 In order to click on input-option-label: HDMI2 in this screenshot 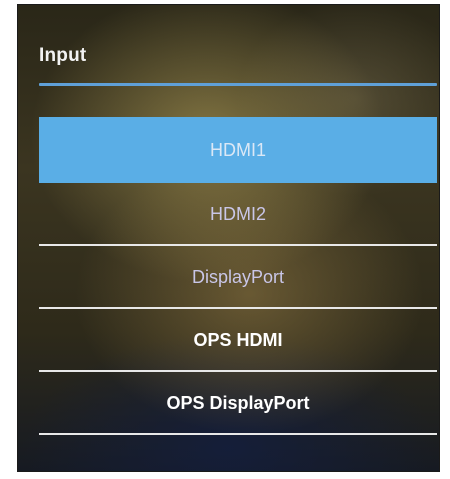, I will do `click(237, 214)`.